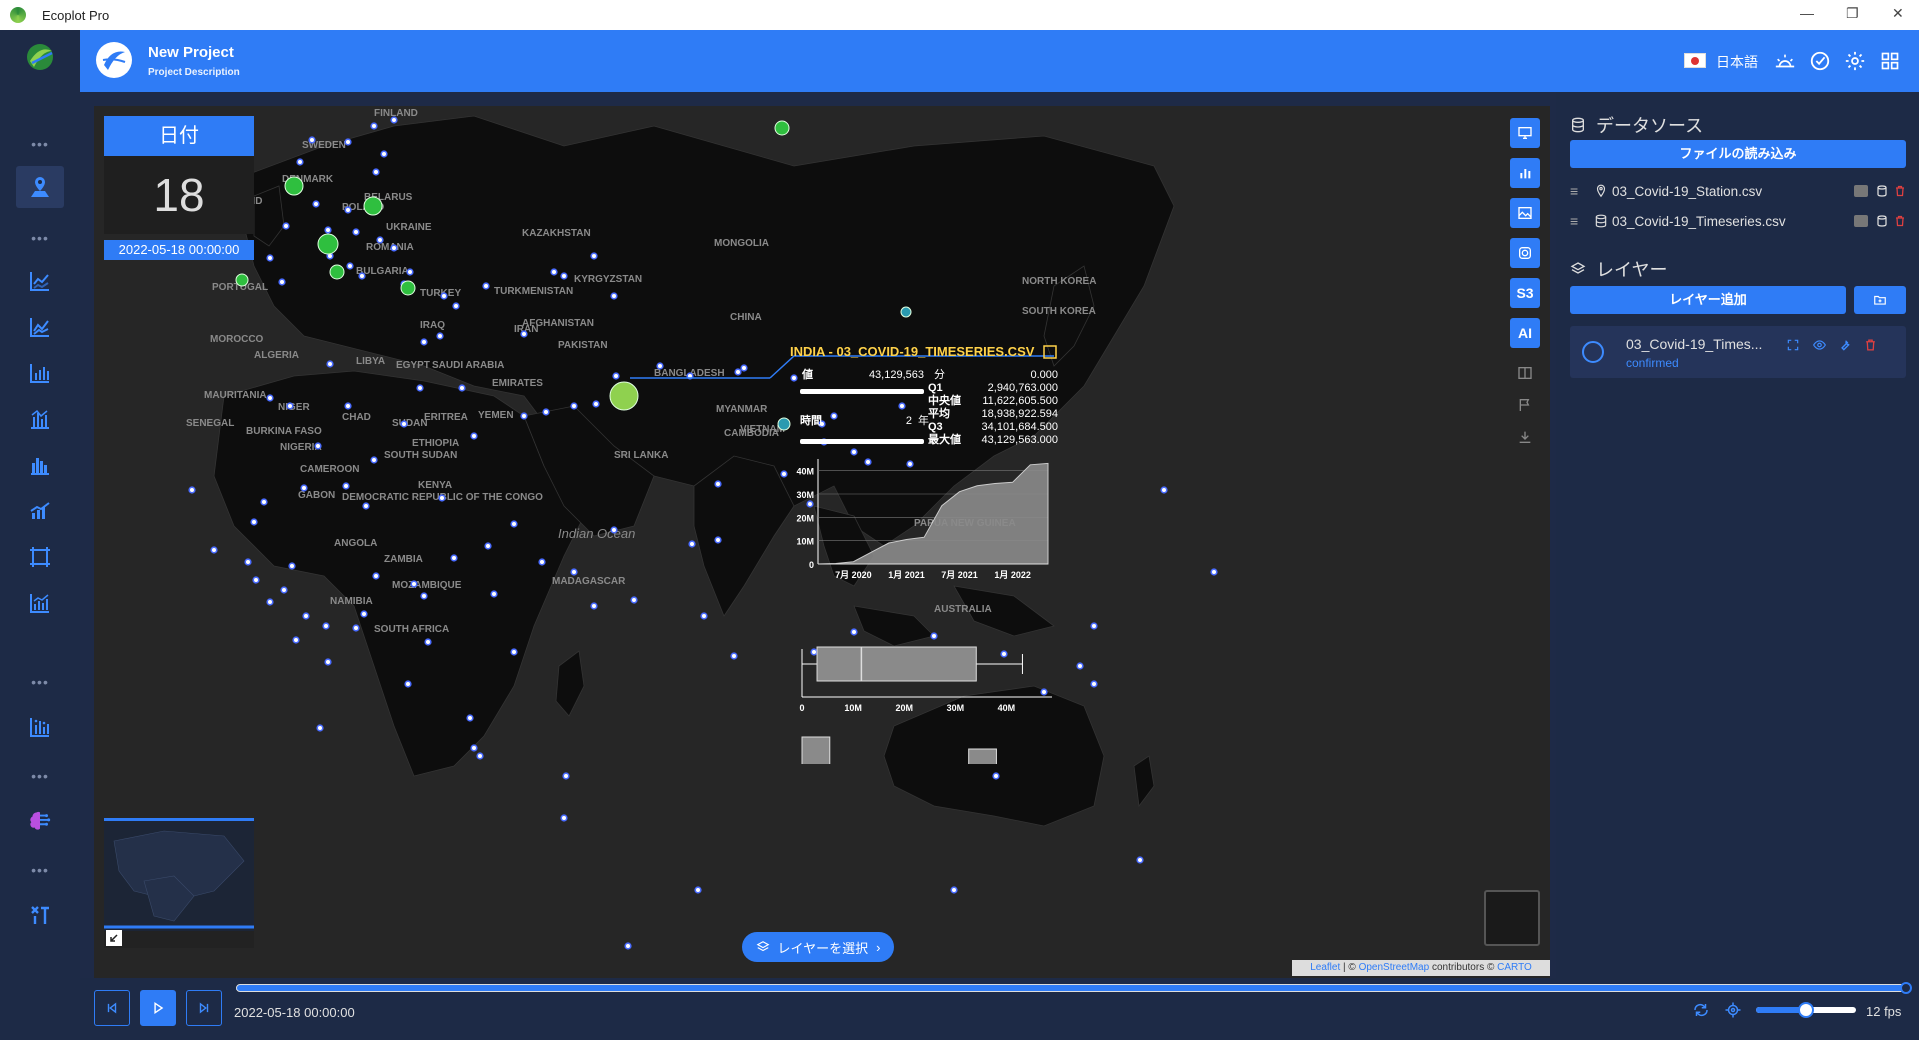  What do you see at coordinates (1738, 221) in the screenshot?
I see `file-item: ≡ 03_Covid-19_Timeseries.csv` at bounding box center [1738, 221].